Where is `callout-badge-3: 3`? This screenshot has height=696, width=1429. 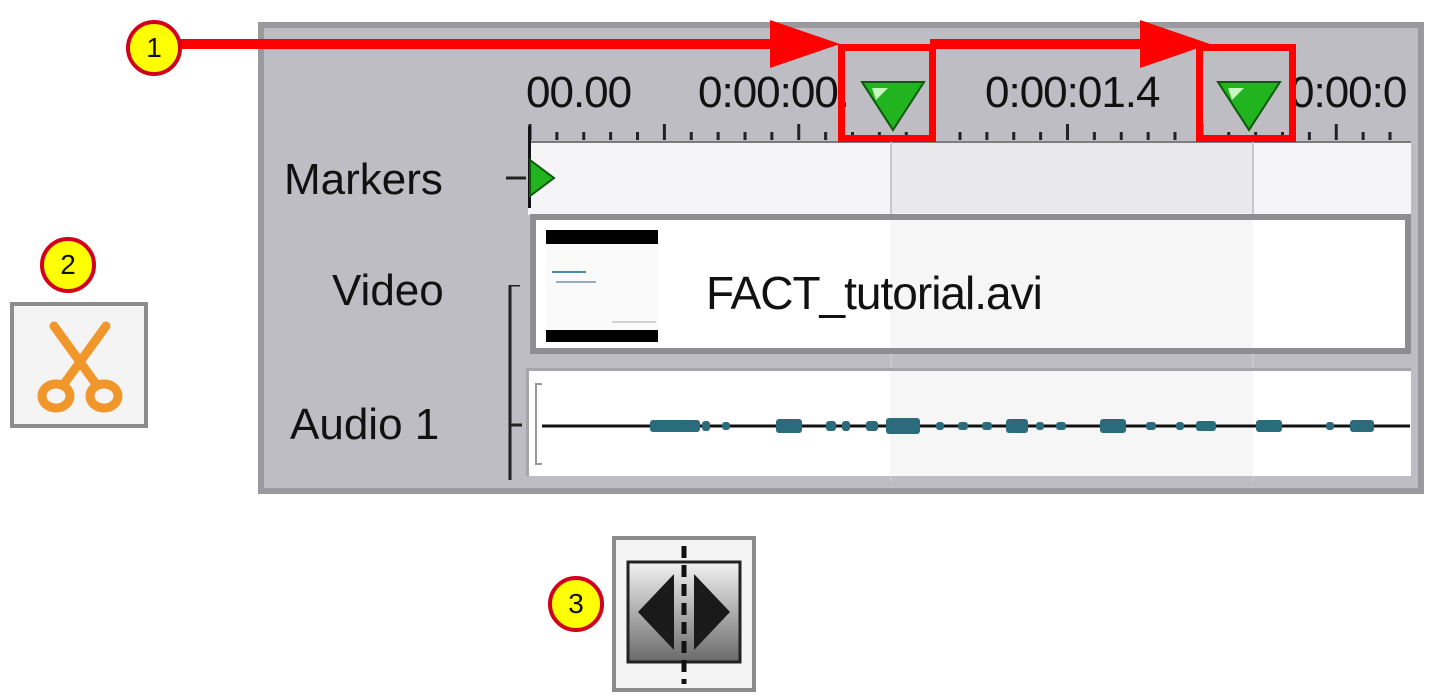 callout-badge-3: 3 is located at coordinates (576, 604).